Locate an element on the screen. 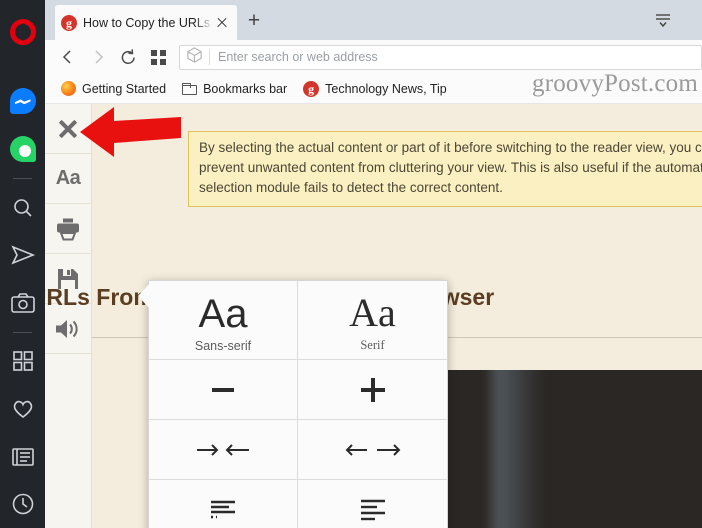 The image size is (702, 528). font-size-row is located at coordinates (298, 390).